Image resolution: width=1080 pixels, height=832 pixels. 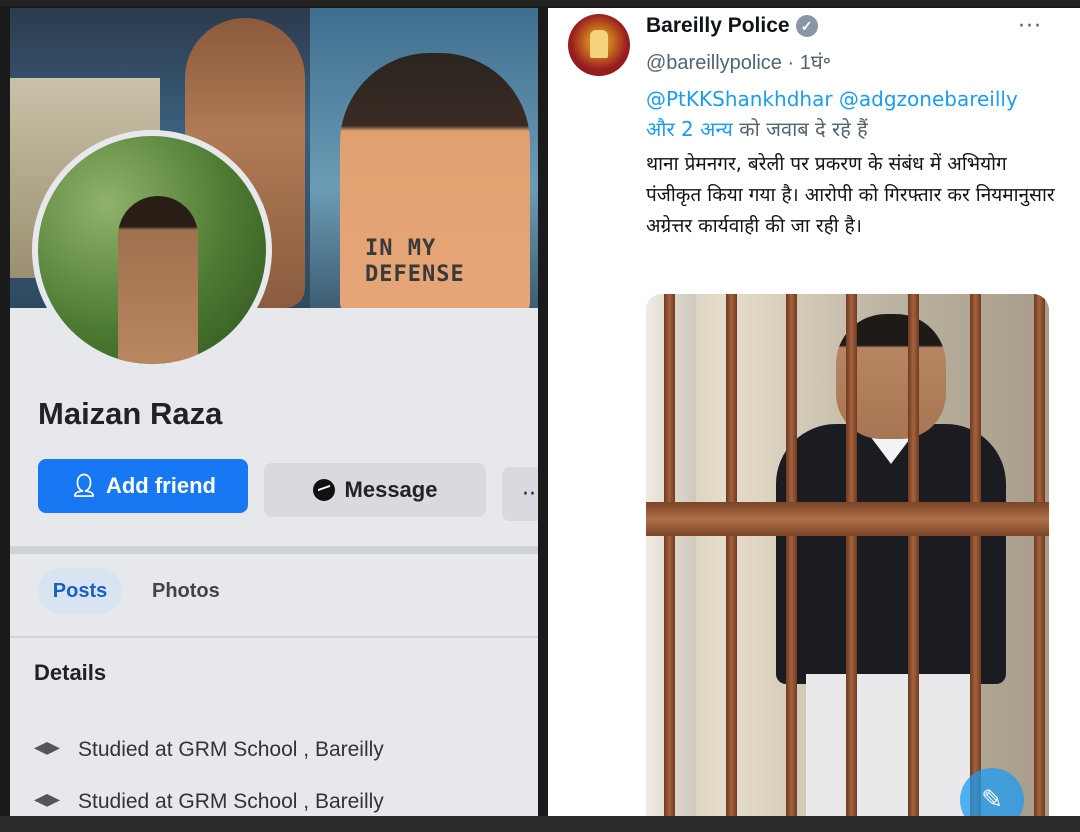 What do you see at coordinates (152, 250) in the screenshot?
I see `profile-avatar` at bounding box center [152, 250].